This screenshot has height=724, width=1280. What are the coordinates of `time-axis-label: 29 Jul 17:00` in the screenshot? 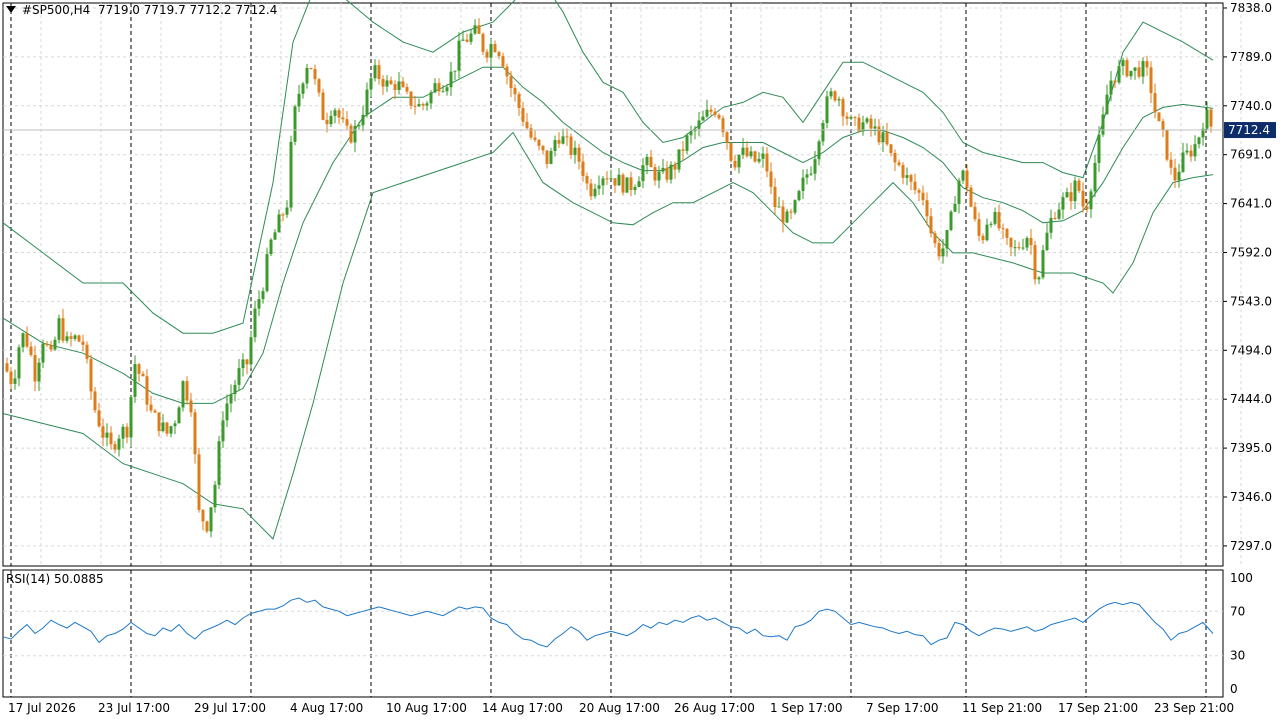 It's located at (230, 708).